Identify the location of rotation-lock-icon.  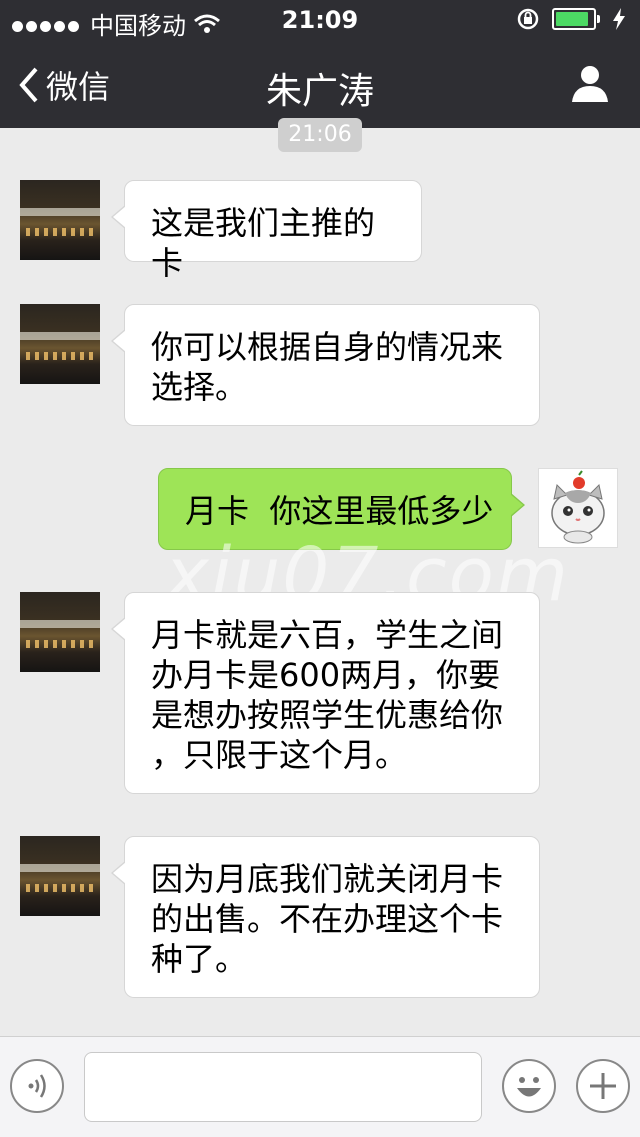
(528, 19).